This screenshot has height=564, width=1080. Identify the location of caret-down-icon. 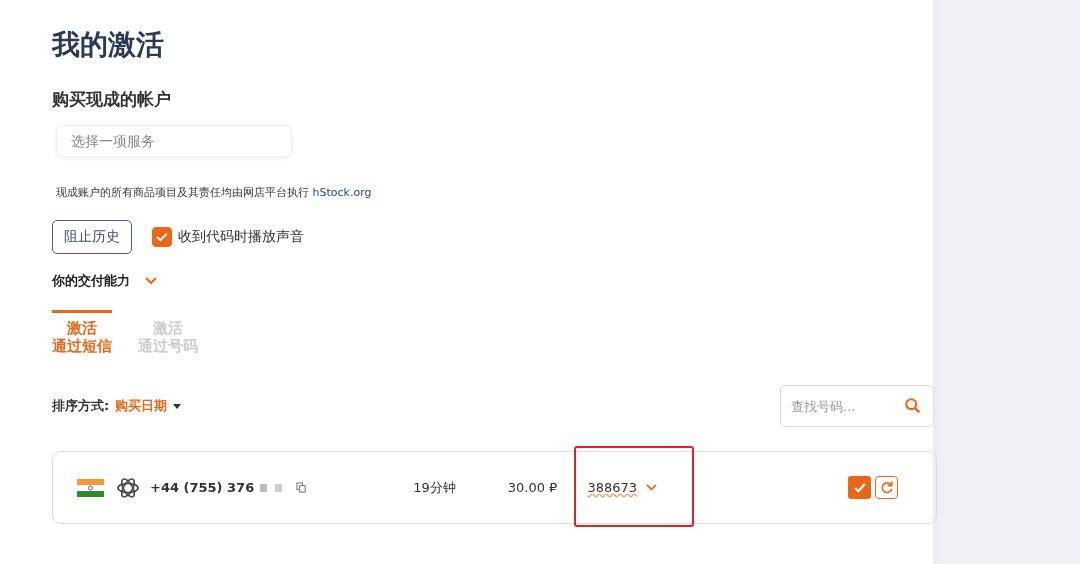
(177, 406).